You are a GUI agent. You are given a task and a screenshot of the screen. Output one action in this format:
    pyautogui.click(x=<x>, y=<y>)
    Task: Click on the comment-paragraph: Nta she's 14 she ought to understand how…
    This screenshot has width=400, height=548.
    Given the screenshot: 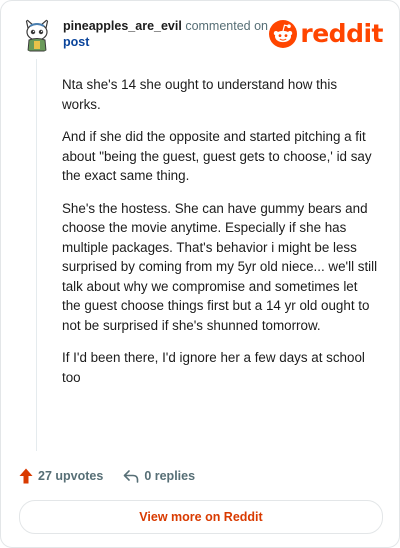 What is the action you would take?
    pyautogui.click(x=200, y=94)
    